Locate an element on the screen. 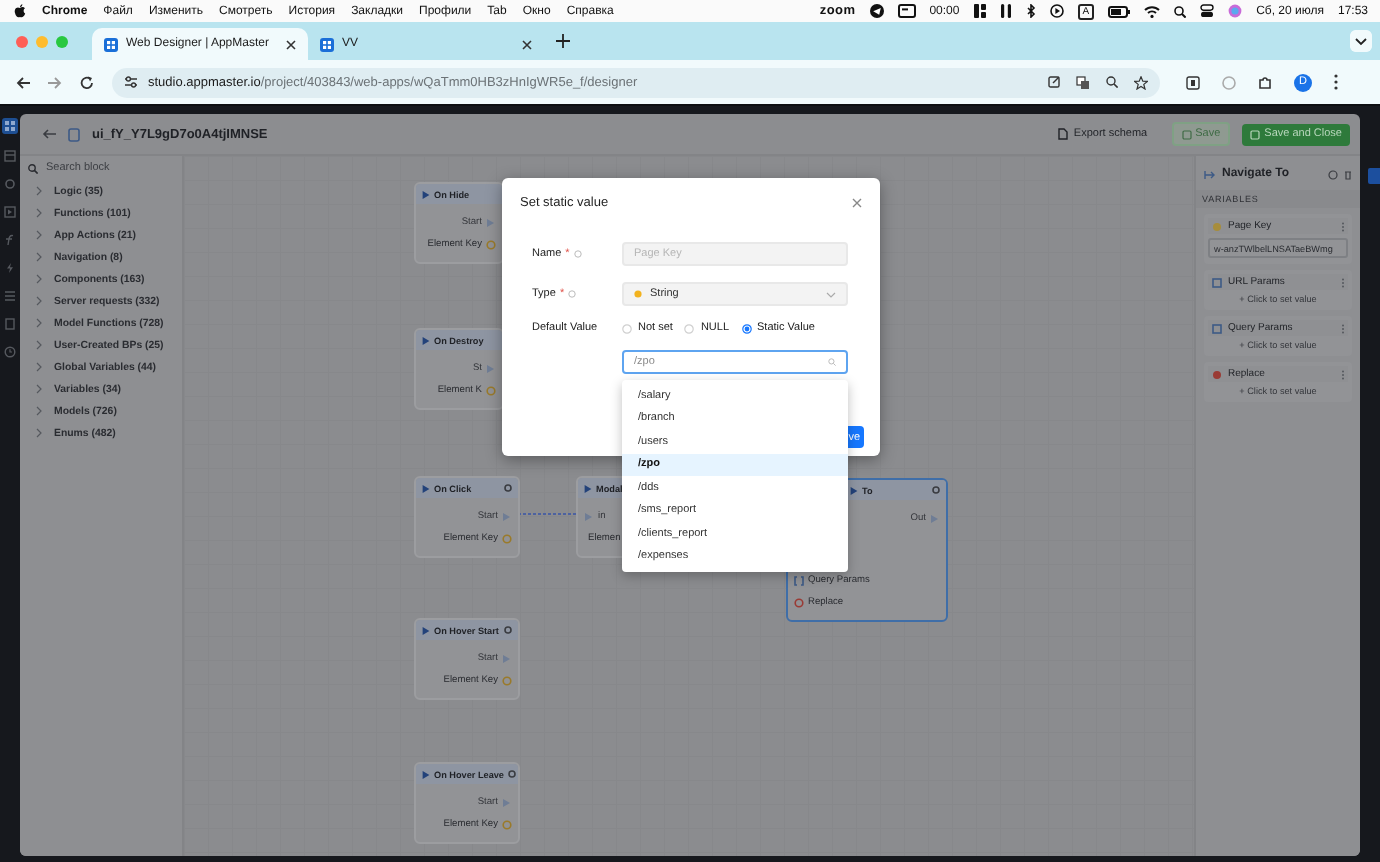 This screenshot has height=862, width=1380. star-icon is located at coordinates (1141, 82).